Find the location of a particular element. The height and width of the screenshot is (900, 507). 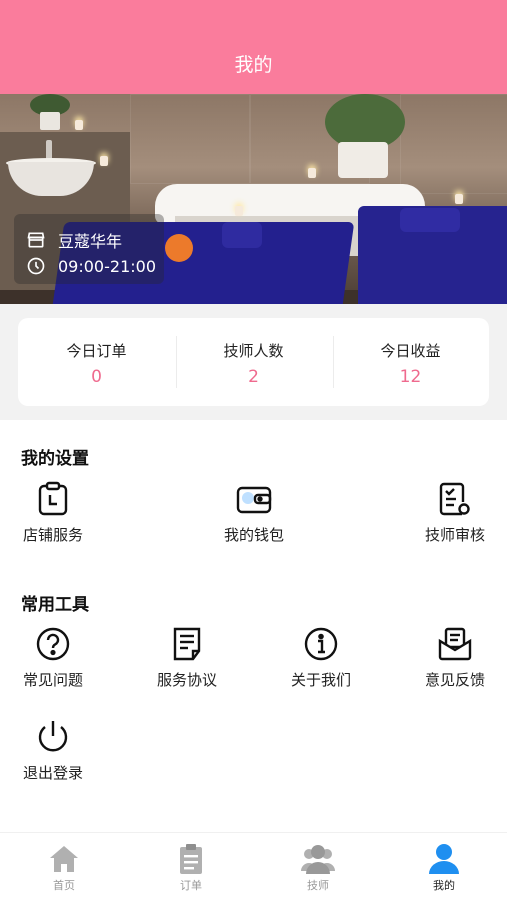

info-icon is located at coordinates (321, 644).